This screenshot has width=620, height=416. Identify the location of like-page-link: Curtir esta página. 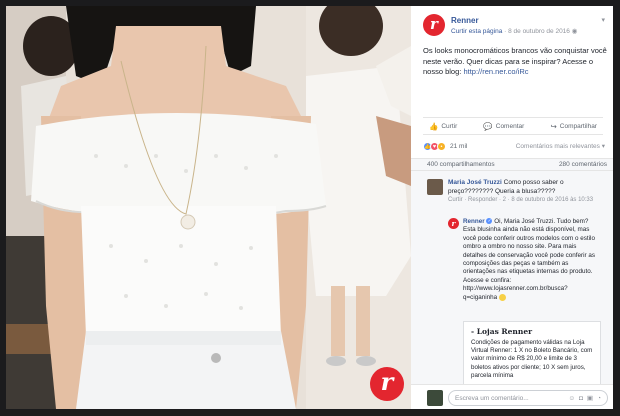
(476, 31).